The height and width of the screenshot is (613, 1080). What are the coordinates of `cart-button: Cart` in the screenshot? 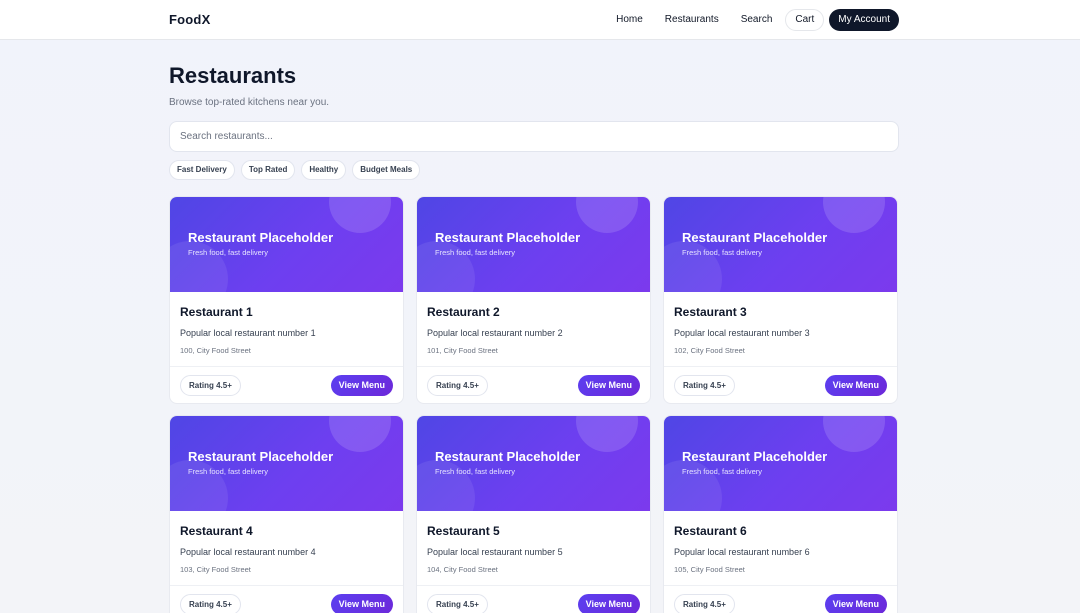 It's located at (805, 20).